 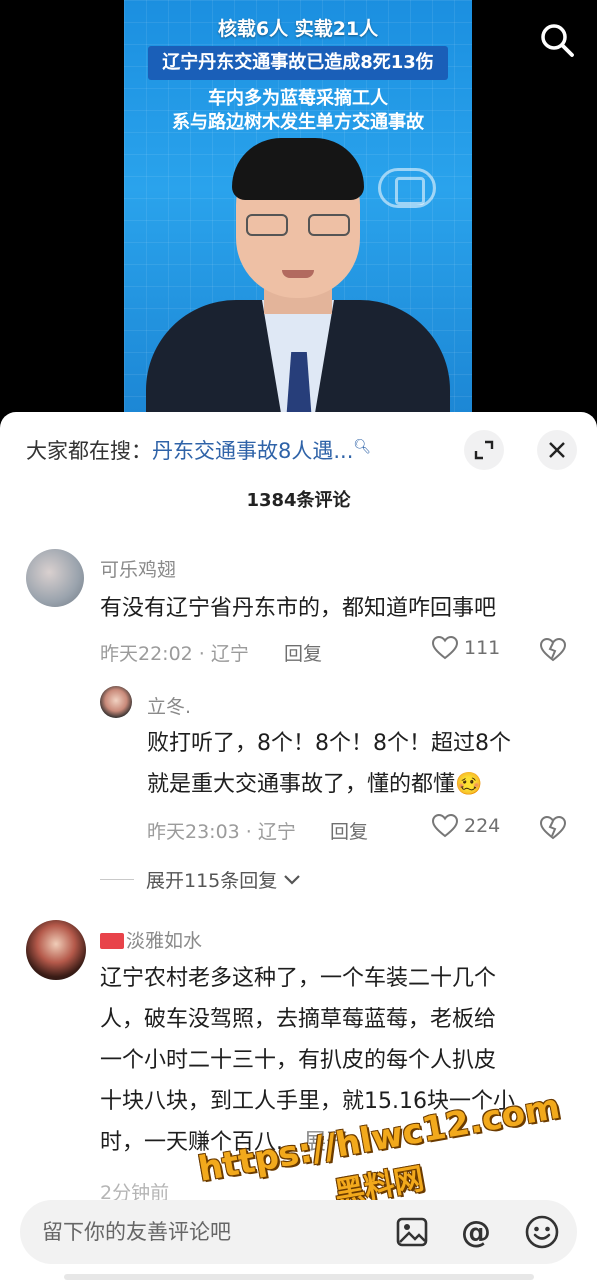 I want to click on video-headline-1: 核载6人 实载21人, so click(x=298, y=29).